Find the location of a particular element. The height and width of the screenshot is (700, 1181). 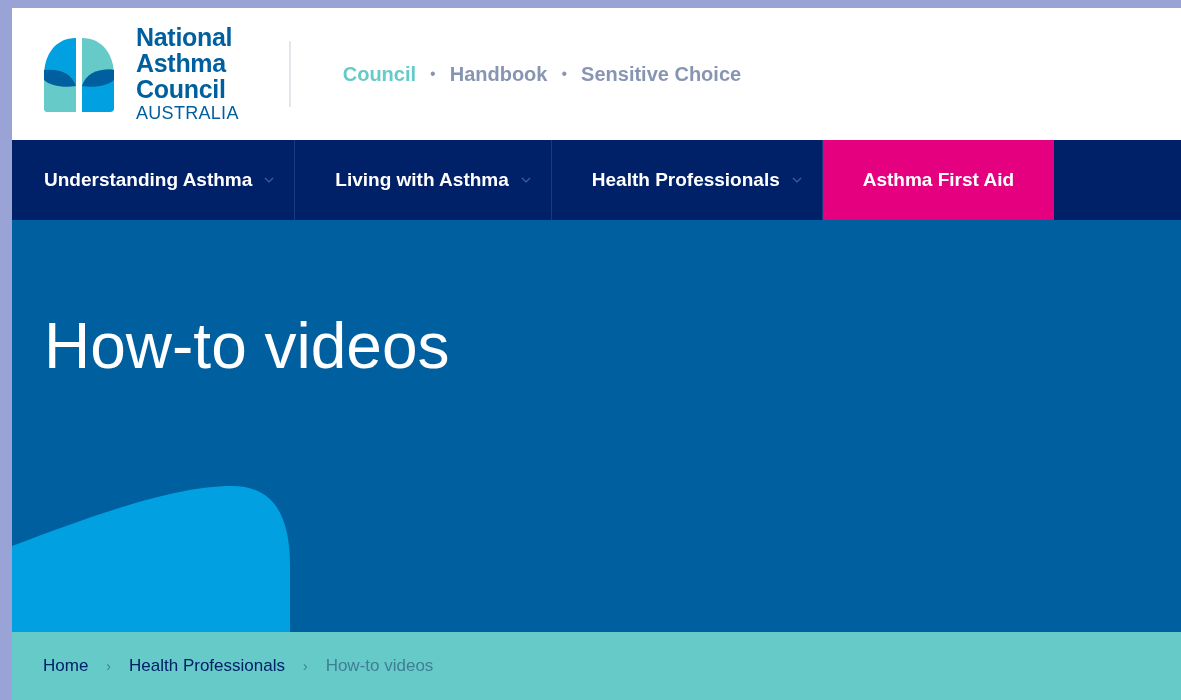

breadcrumb-link: Health Professionals is located at coordinates (207, 666).